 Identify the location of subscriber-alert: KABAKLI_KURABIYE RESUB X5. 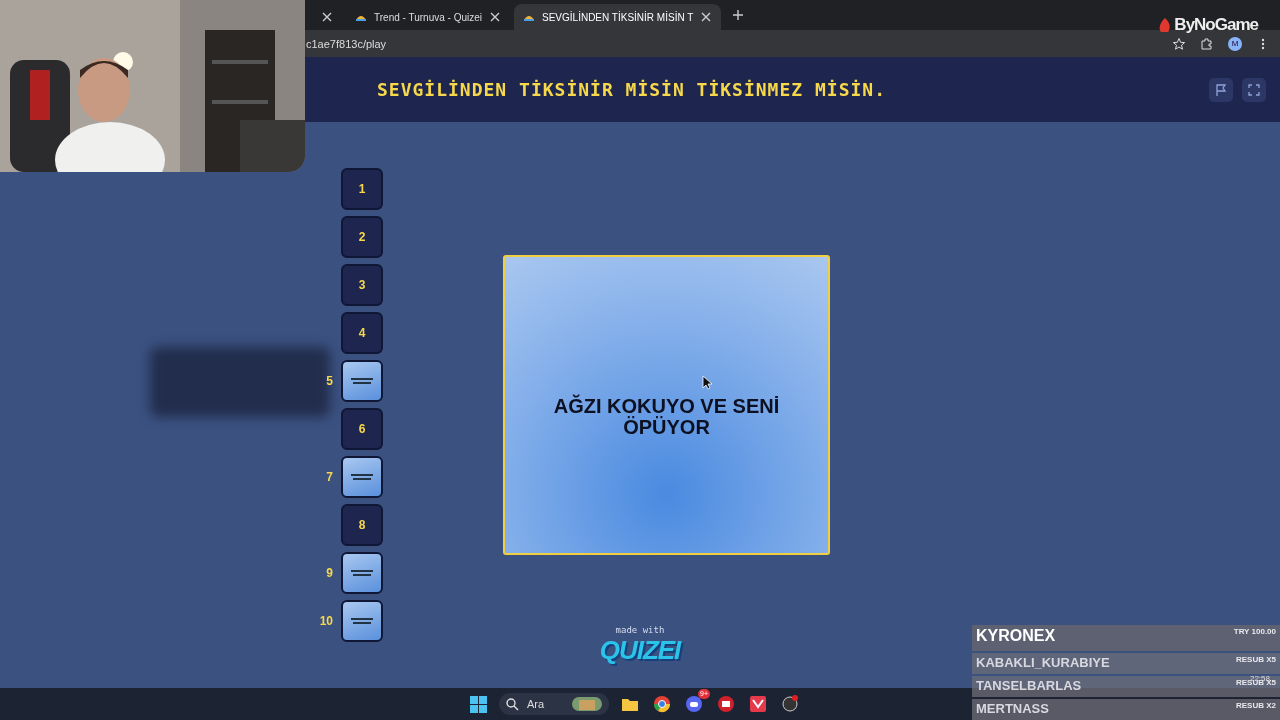
(1126, 663).